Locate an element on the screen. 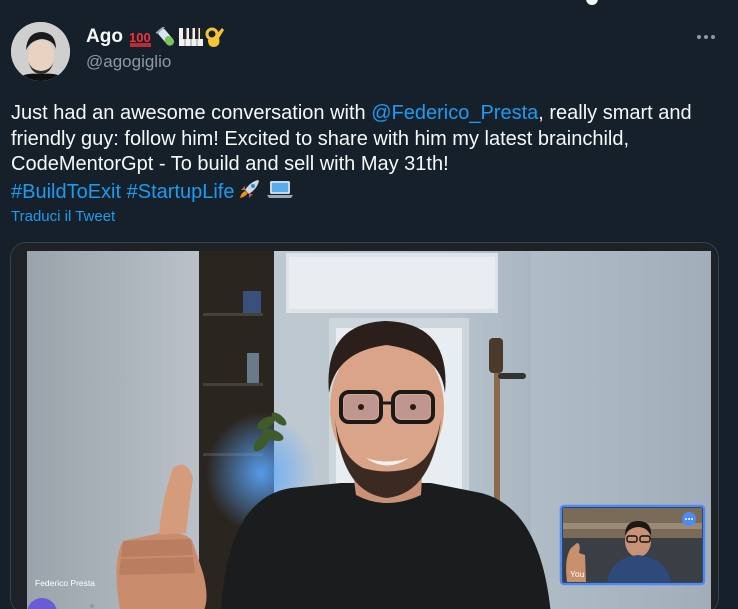 The height and width of the screenshot is (609, 738). top-indicator is located at coordinates (592, 2).